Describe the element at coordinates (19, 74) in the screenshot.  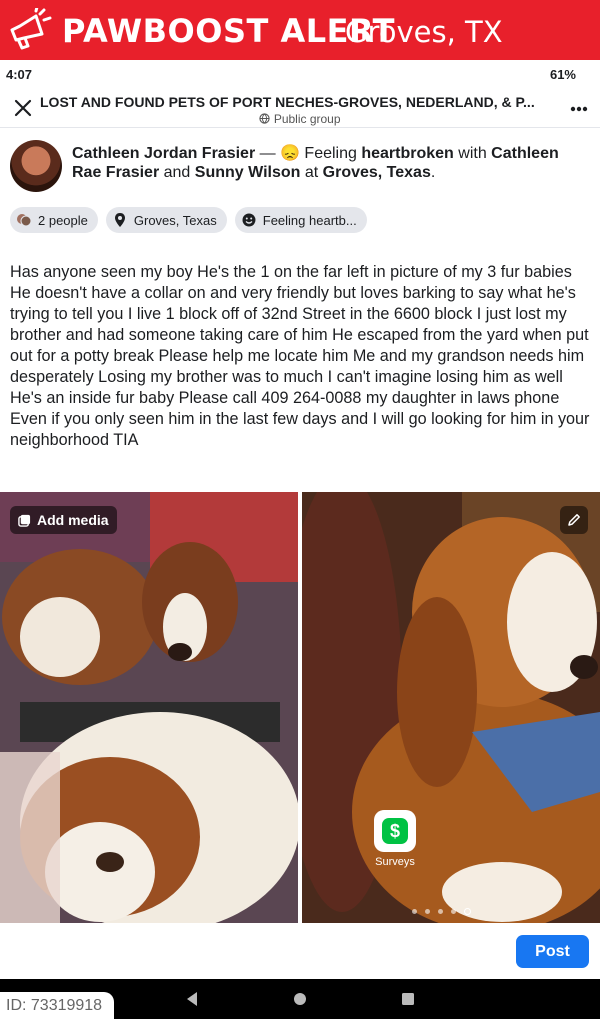
I see `status-time: 4:07` at that location.